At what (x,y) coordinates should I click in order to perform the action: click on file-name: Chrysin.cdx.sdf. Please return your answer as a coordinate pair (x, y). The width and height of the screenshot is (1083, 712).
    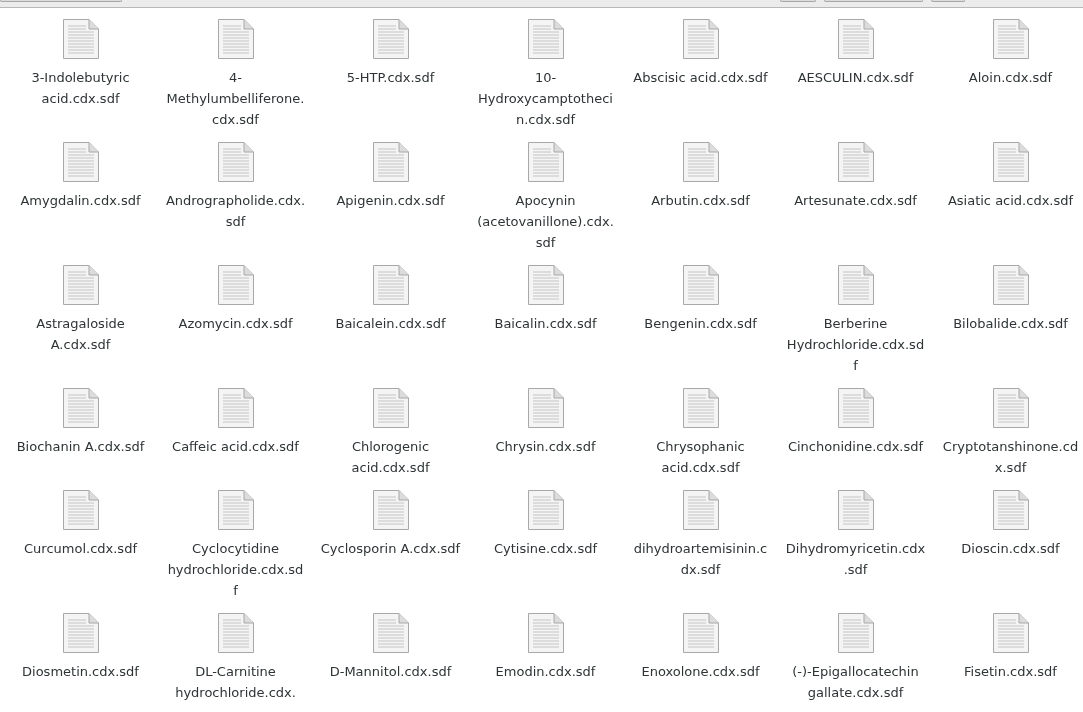
    Looking at the image, I should click on (545, 446).